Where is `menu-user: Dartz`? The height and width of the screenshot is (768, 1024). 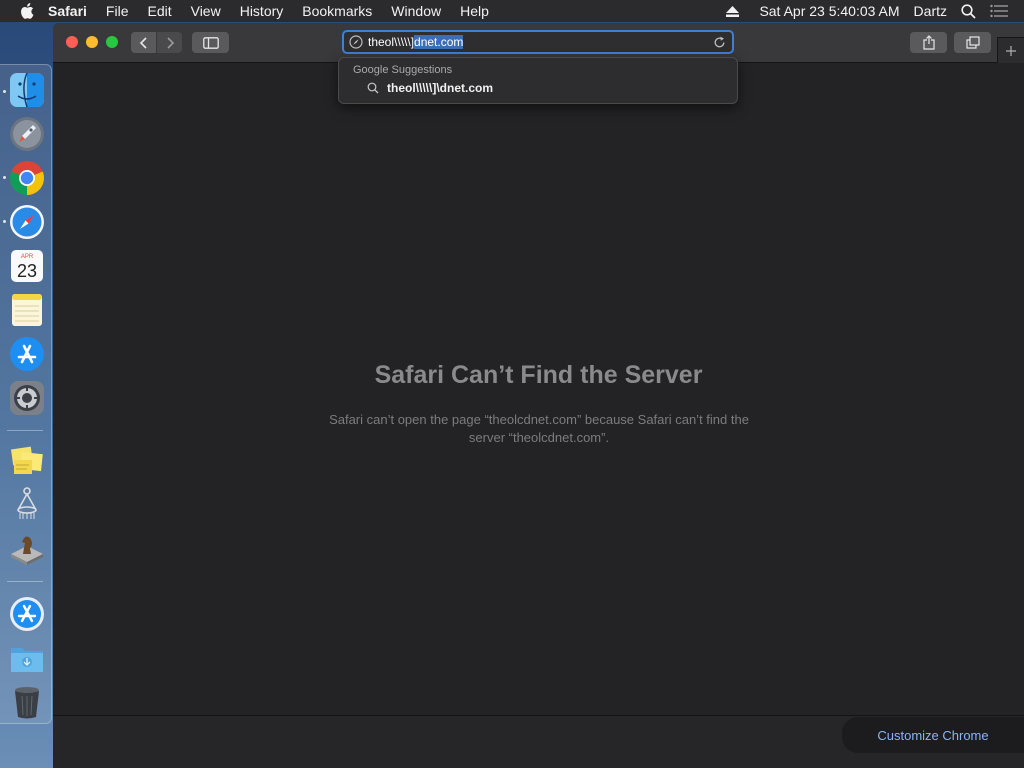 menu-user: Dartz is located at coordinates (930, 11).